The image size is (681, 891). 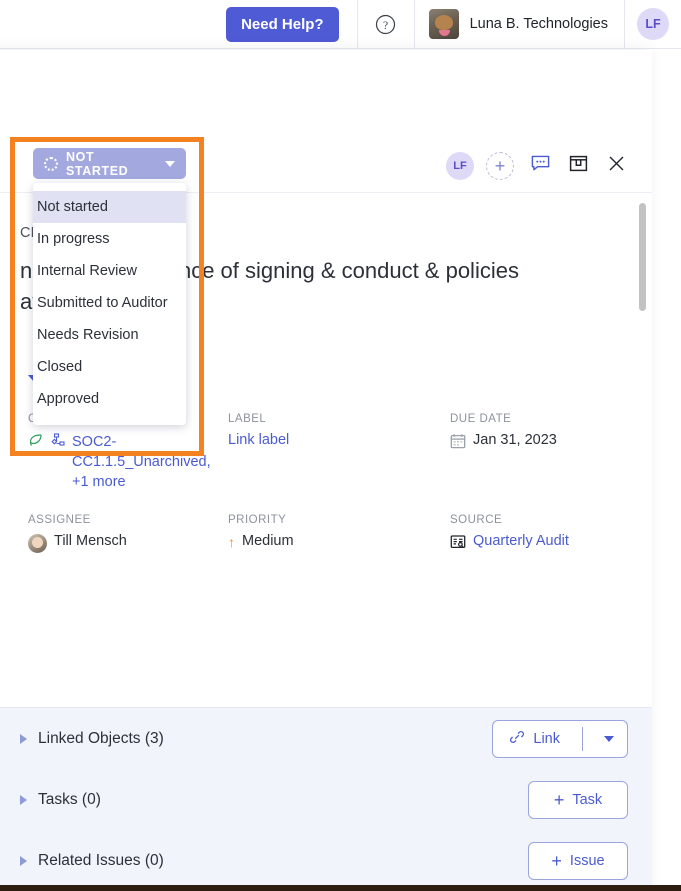 I want to click on field-label-label: LABEL, so click(x=247, y=419).